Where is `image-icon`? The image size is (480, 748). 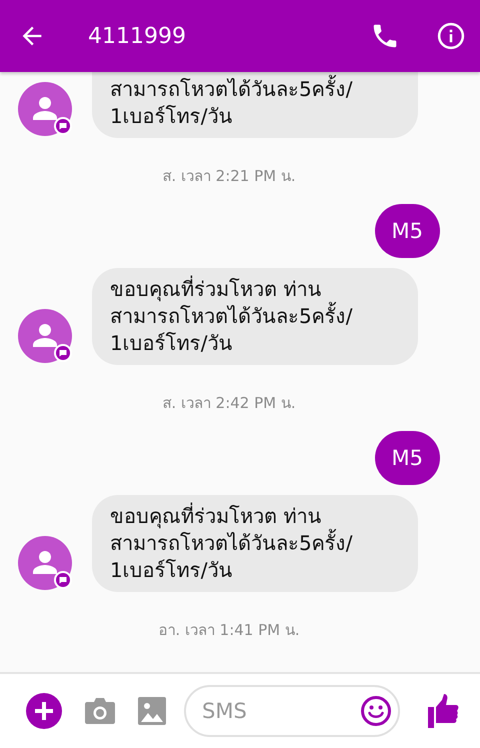 image-icon is located at coordinates (152, 711).